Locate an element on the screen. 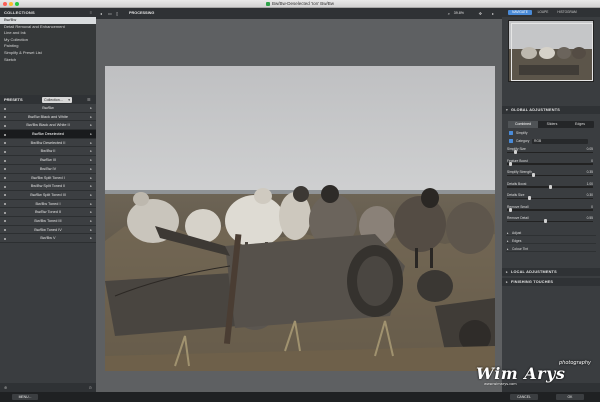  preset-item: Bw/Bw III ▸ is located at coordinates (48, 160).